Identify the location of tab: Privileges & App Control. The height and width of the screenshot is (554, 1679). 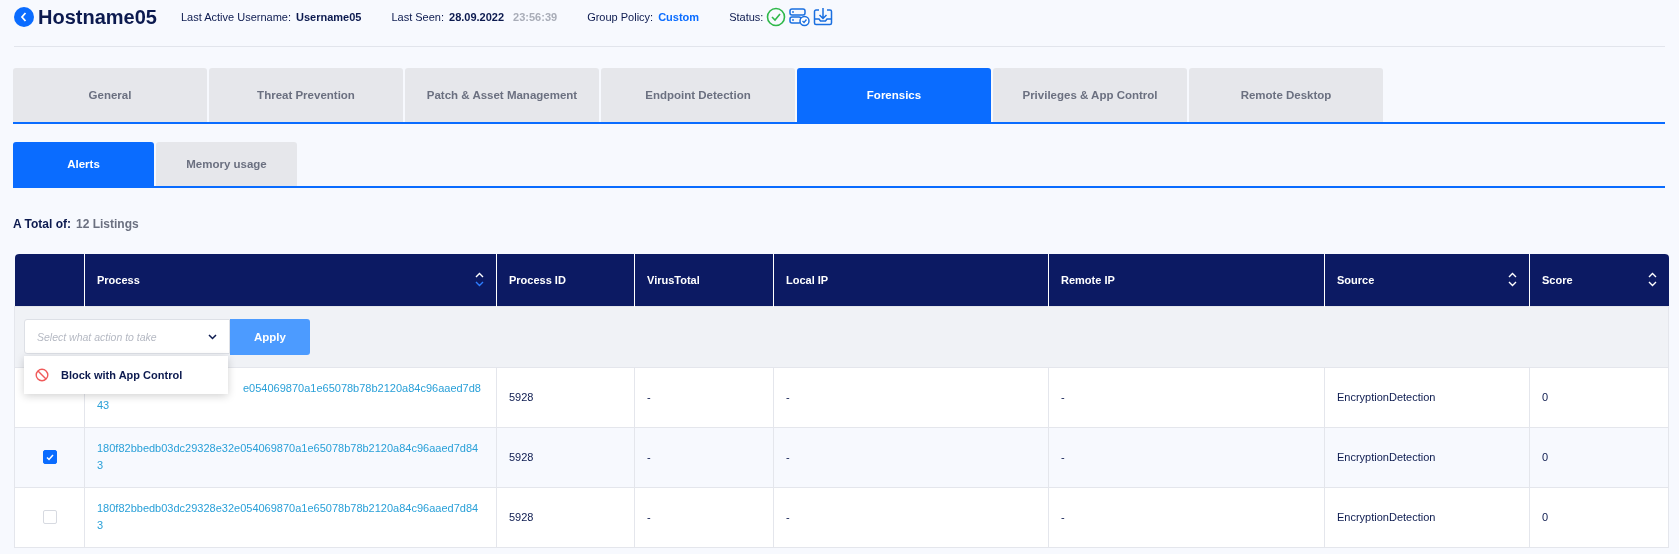
(1090, 95).